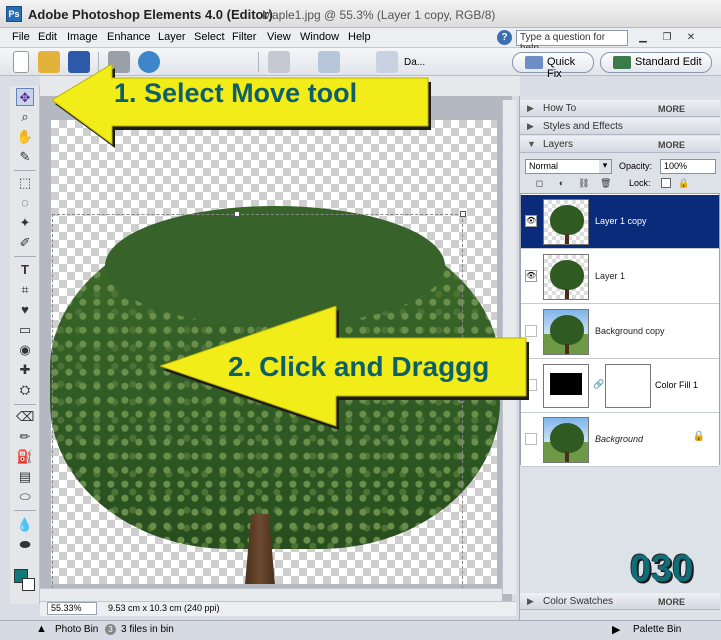 This screenshot has width=721, height=640. I want to click on collapse-arrow-icon: ▼, so click(531, 144).